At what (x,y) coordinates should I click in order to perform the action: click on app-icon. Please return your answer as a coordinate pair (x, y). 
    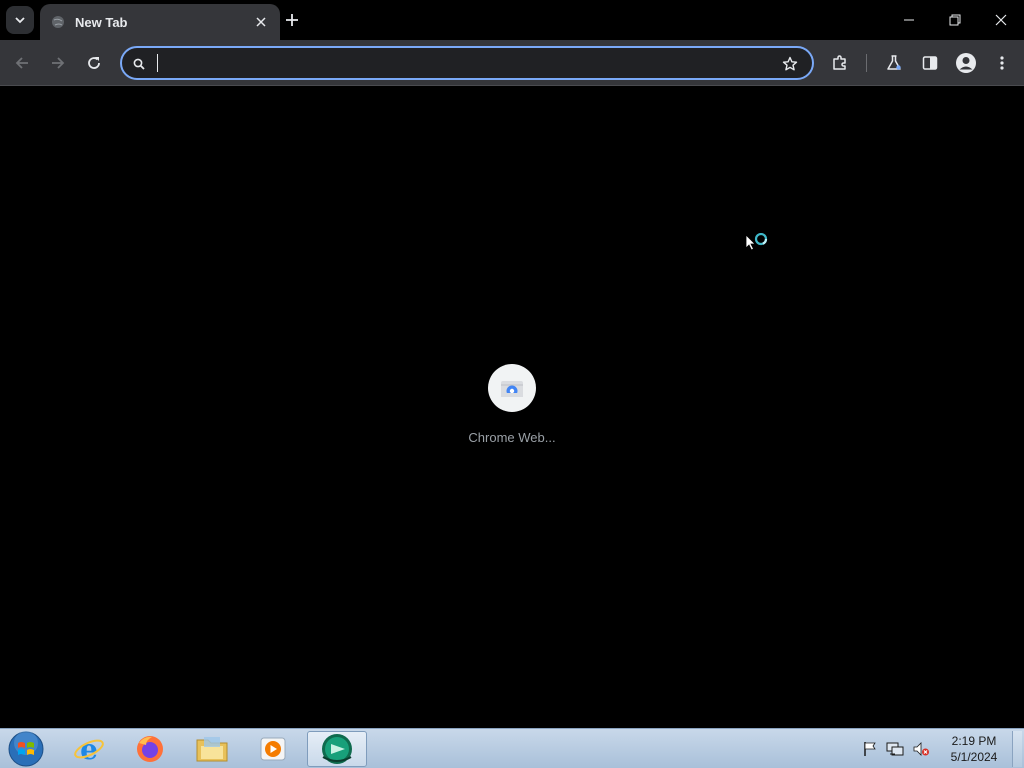
    Looking at the image, I should click on (337, 749).